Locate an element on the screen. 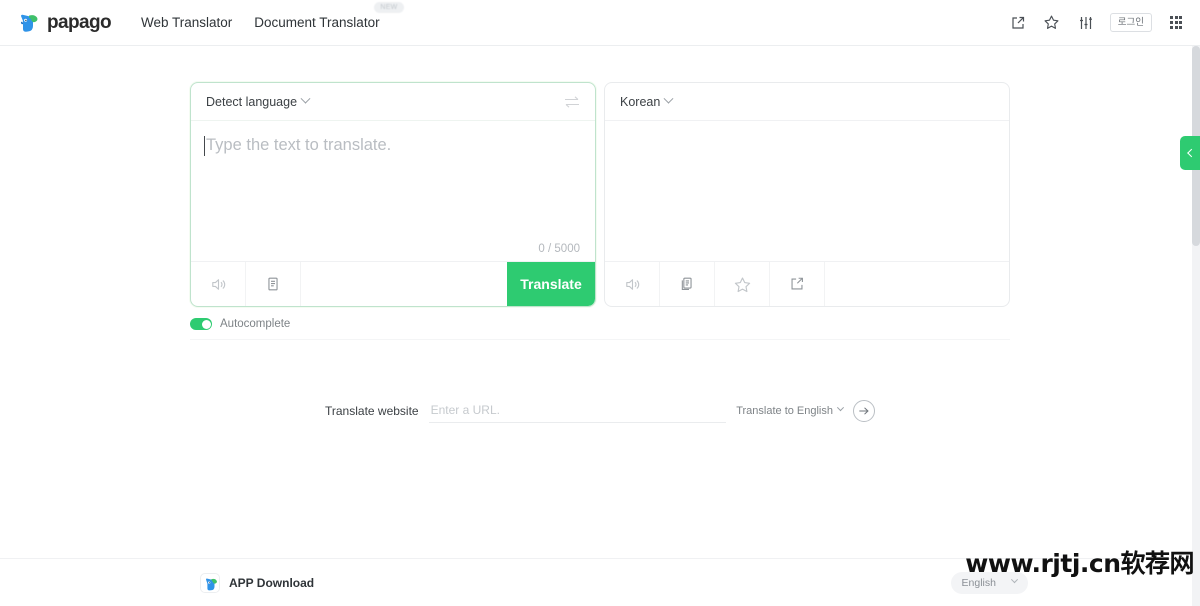 The width and height of the screenshot is (1200, 606). source-panel-header: Detect language is located at coordinates (393, 102).